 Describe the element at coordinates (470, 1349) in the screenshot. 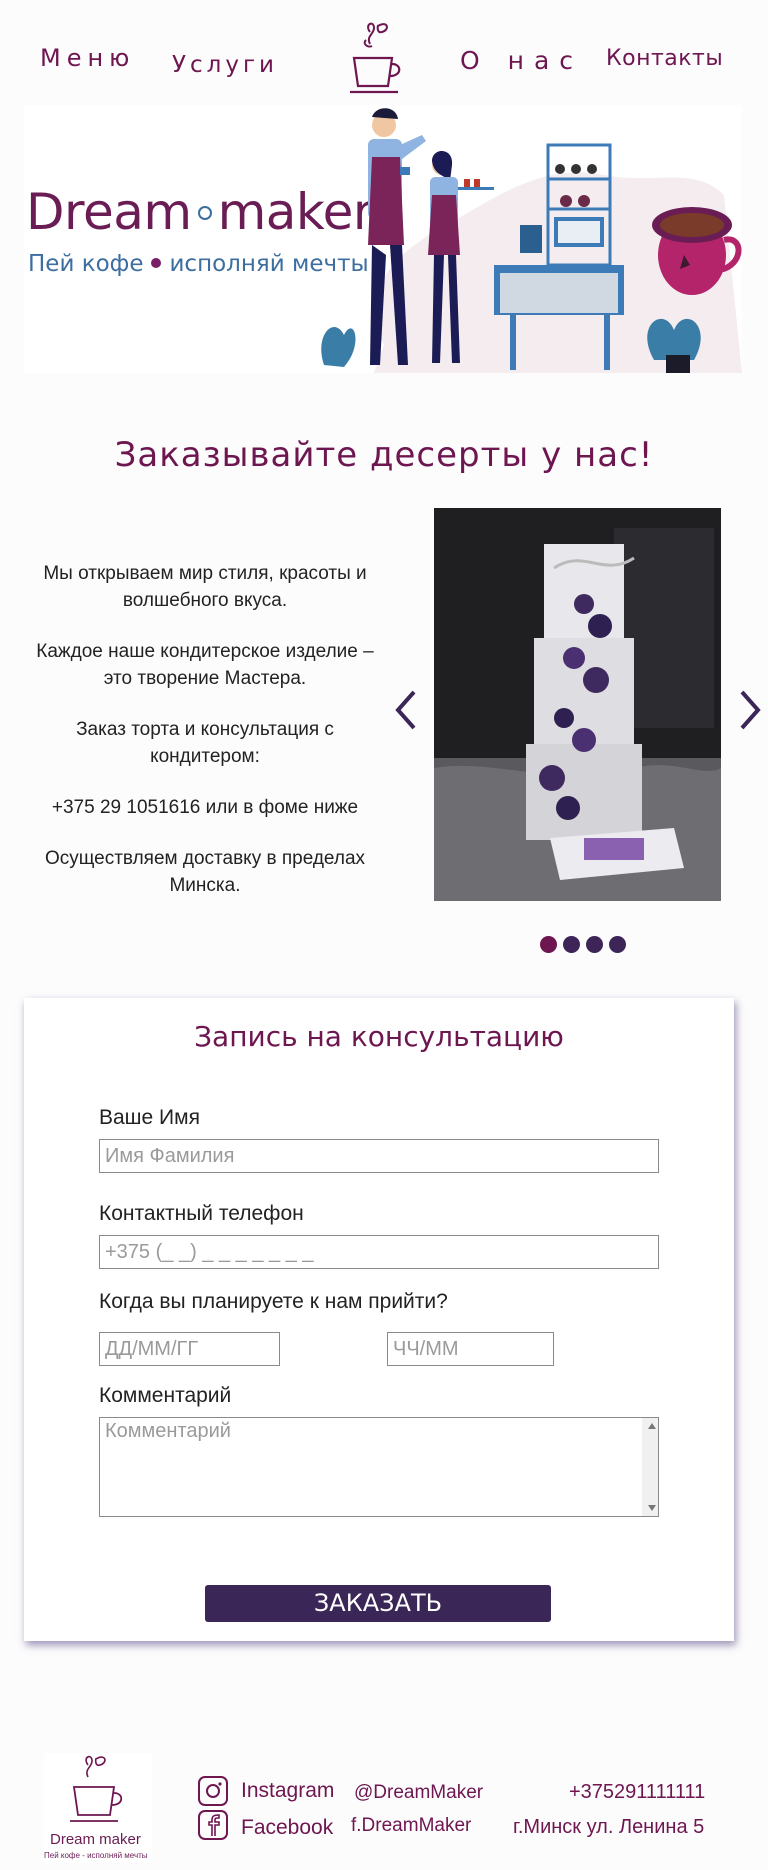

I see `time-input` at that location.